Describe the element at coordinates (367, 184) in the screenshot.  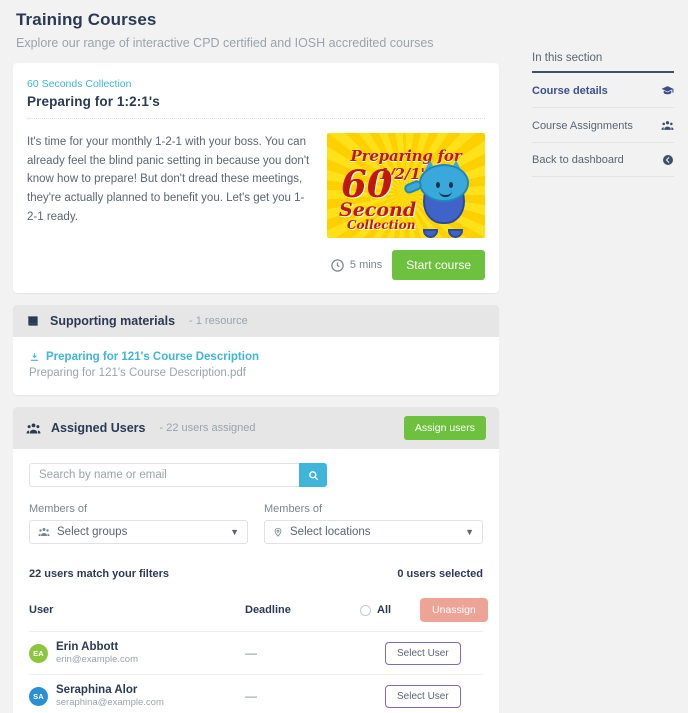
I see `thumbnail-big-number: 60` at that location.